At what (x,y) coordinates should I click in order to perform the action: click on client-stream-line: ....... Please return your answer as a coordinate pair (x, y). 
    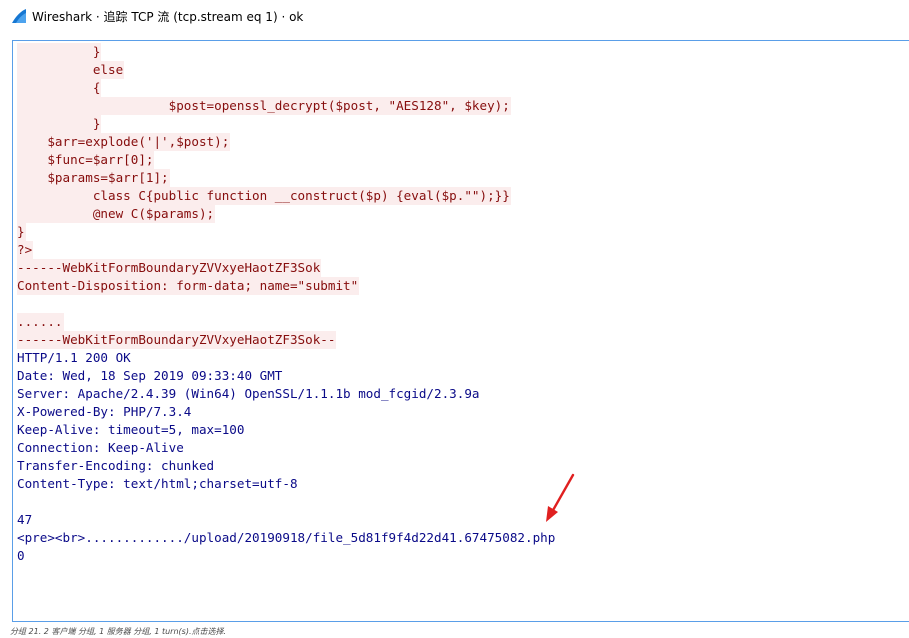
    Looking at the image, I should click on (286, 322).